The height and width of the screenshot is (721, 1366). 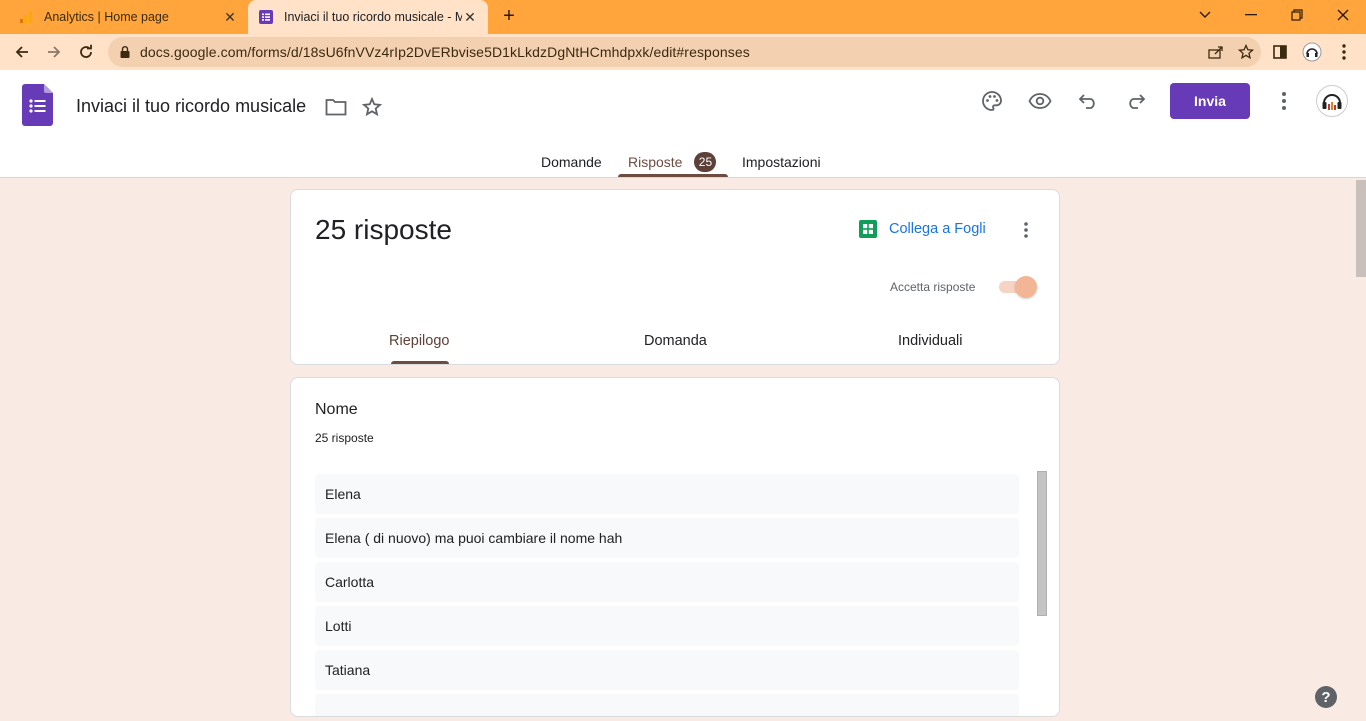 What do you see at coordinates (1088, 101) in the screenshot?
I see `undo-icon` at bounding box center [1088, 101].